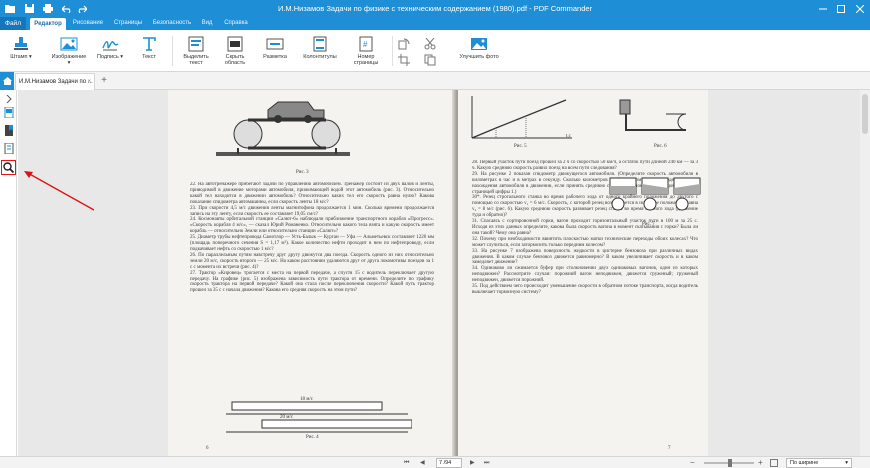 The image size is (870, 468). What do you see at coordinates (430, 44) in the screenshot?
I see `cut-icon` at bounding box center [430, 44].